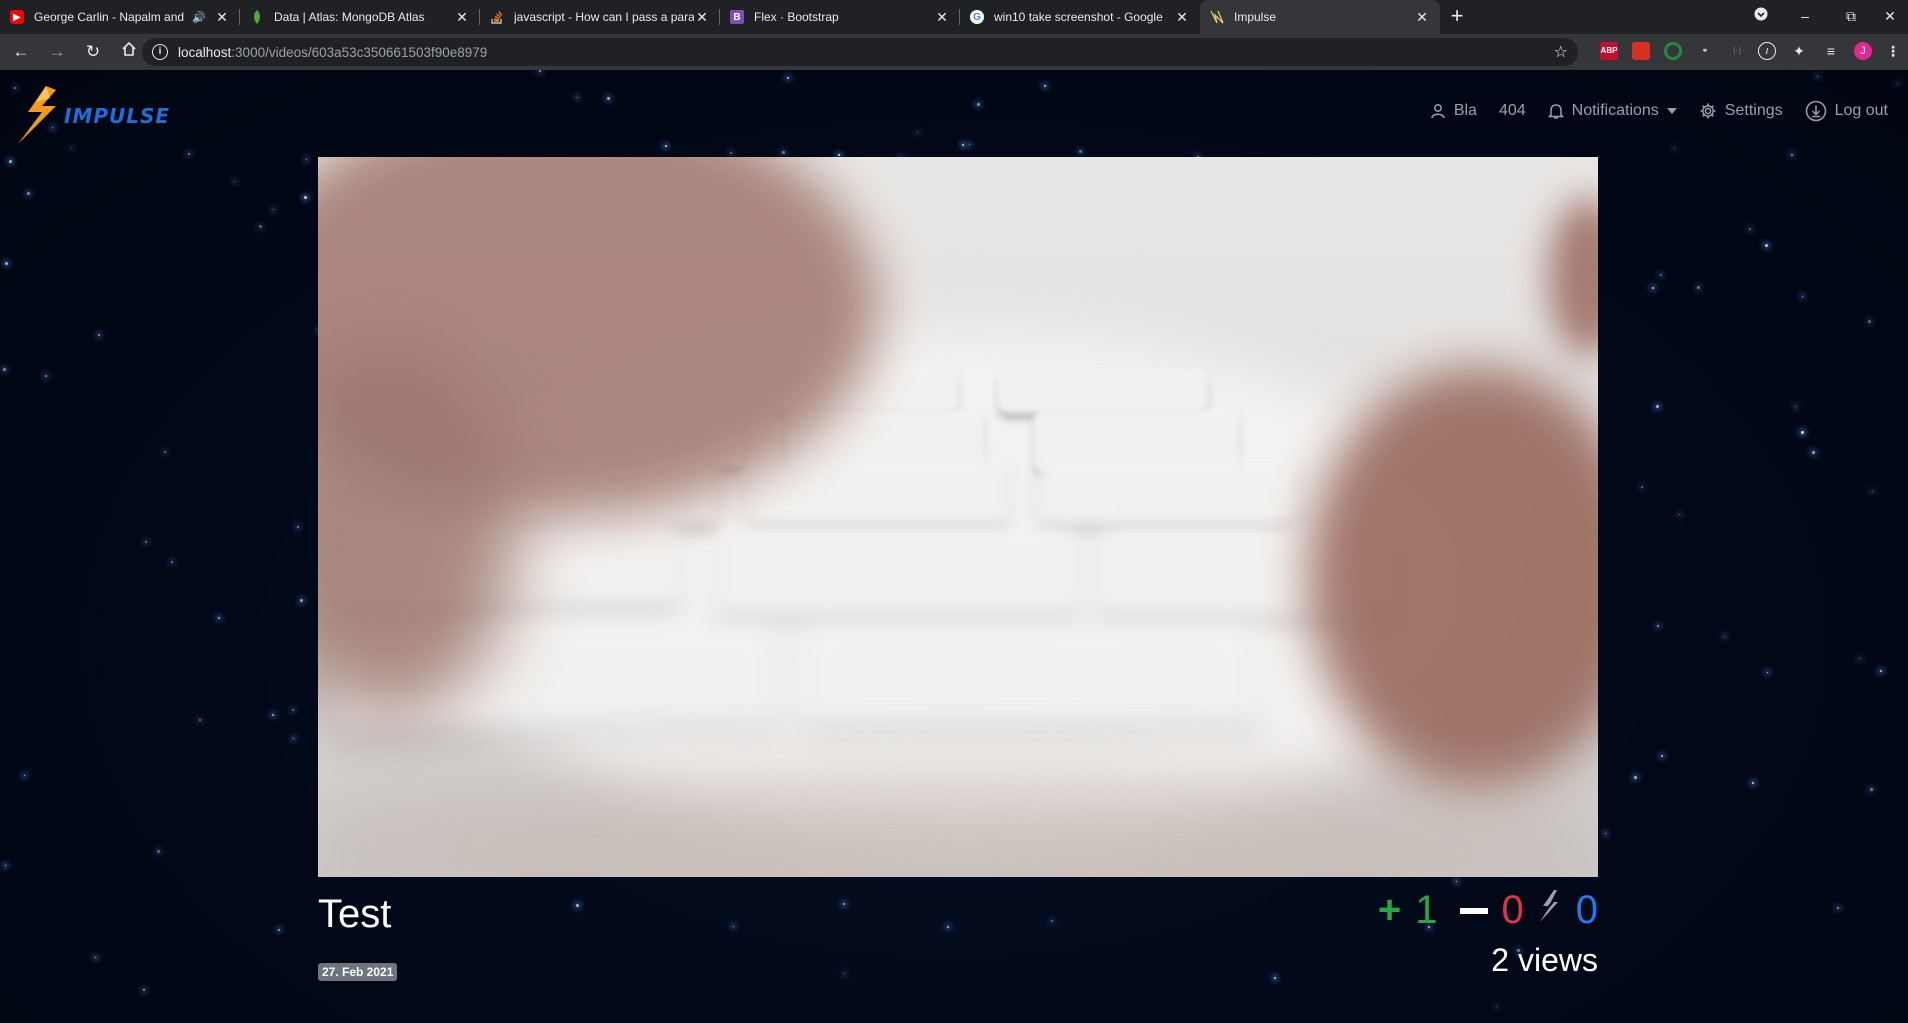  I want to click on tab-title: Impulse, so click(1255, 17).